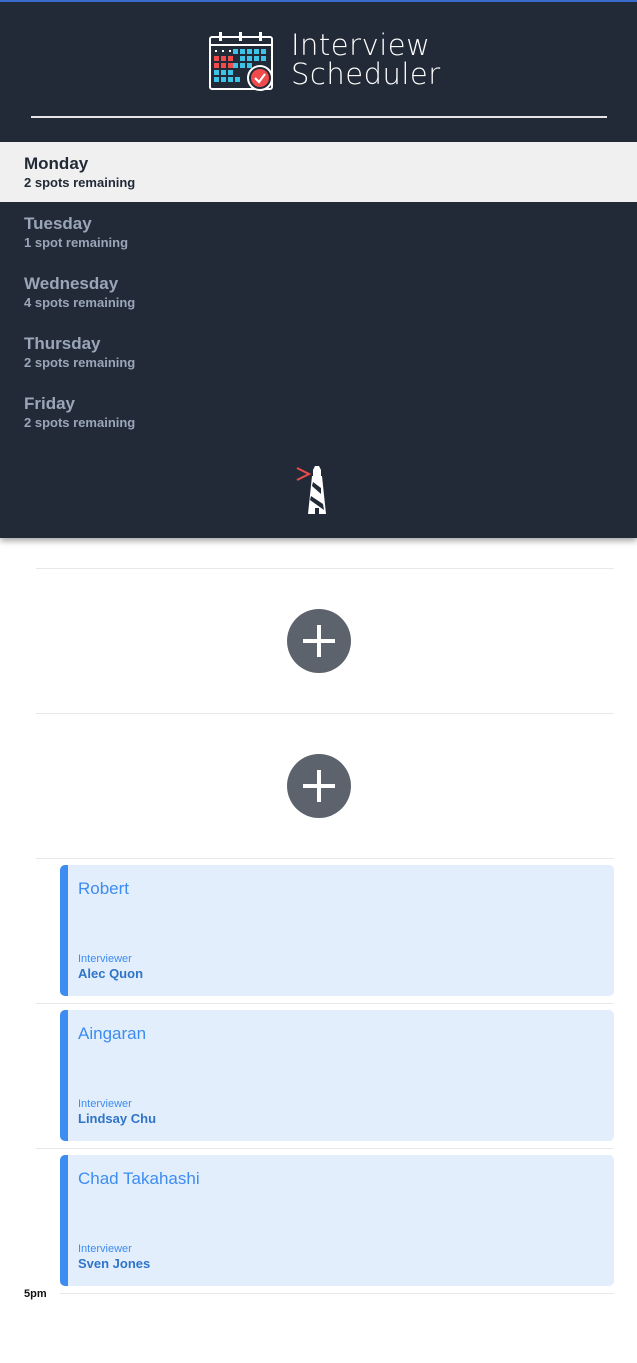  I want to click on day-item-tuesday: Tuesday 1 spot remaining, so click(318, 232).